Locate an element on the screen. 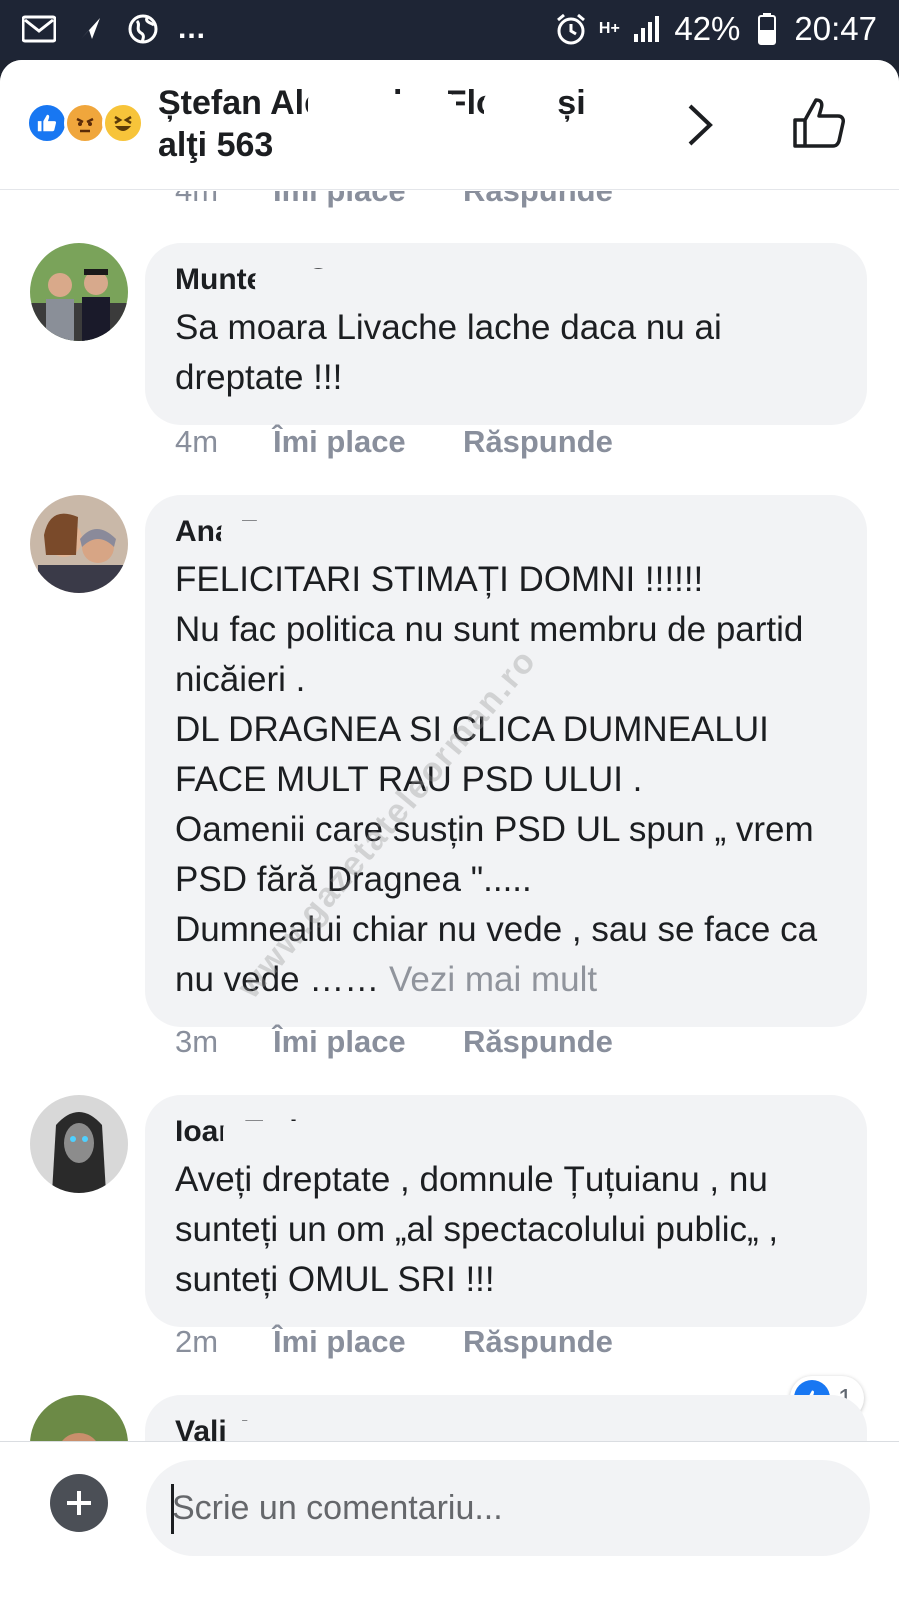 Image resolution: width=899 pixels, height=1599 pixels. status-bar: ... H+ 42% 20:47 is located at coordinates (449, 30).